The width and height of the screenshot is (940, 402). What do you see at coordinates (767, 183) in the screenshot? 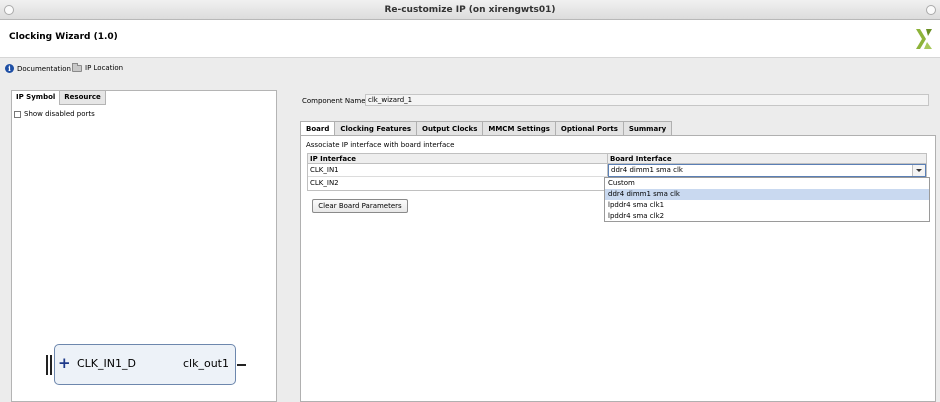
I see `dropdown-option: Custom` at bounding box center [767, 183].